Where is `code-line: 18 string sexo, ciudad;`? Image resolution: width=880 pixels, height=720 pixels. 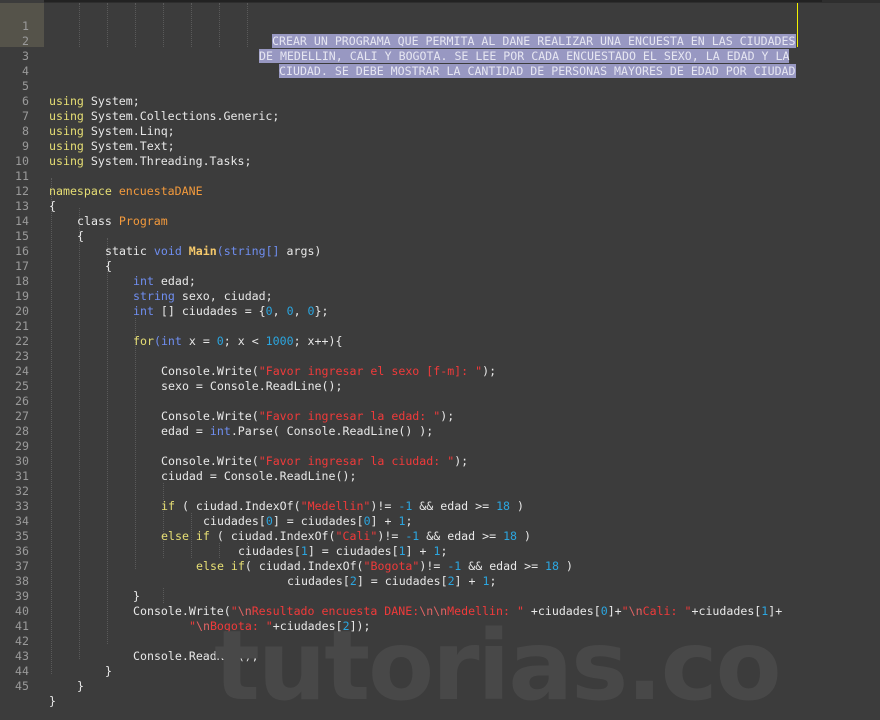
code-line: 18 string sexo, ciudad; is located at coordinates (136, 281).